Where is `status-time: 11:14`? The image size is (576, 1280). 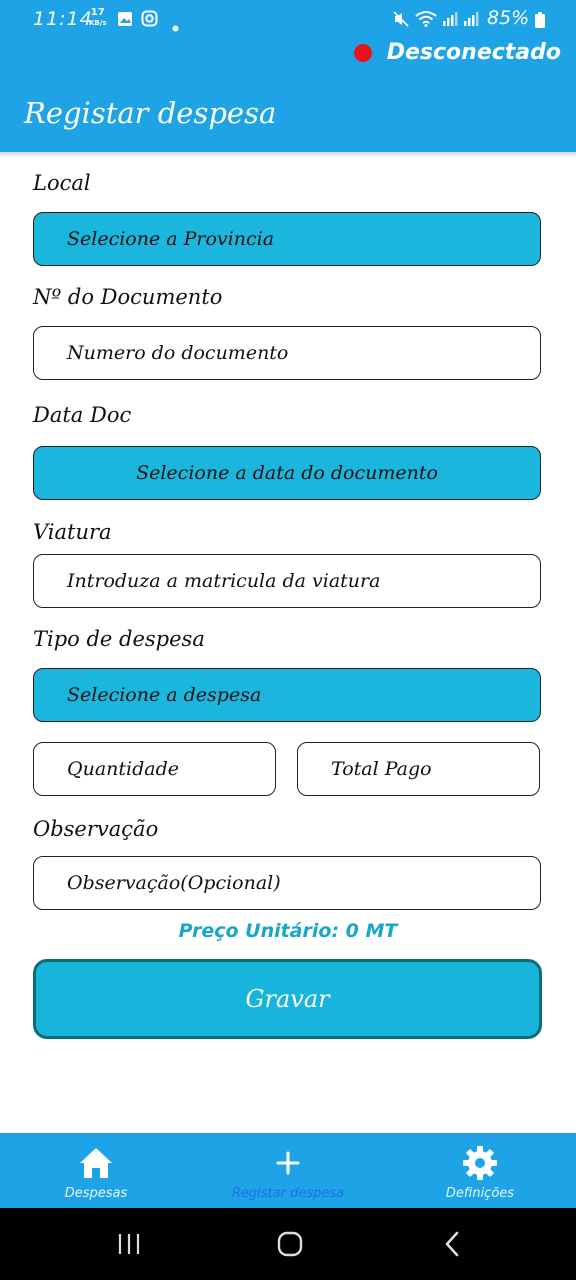
status-time: 11:14 is located at coordinates (63, 19).